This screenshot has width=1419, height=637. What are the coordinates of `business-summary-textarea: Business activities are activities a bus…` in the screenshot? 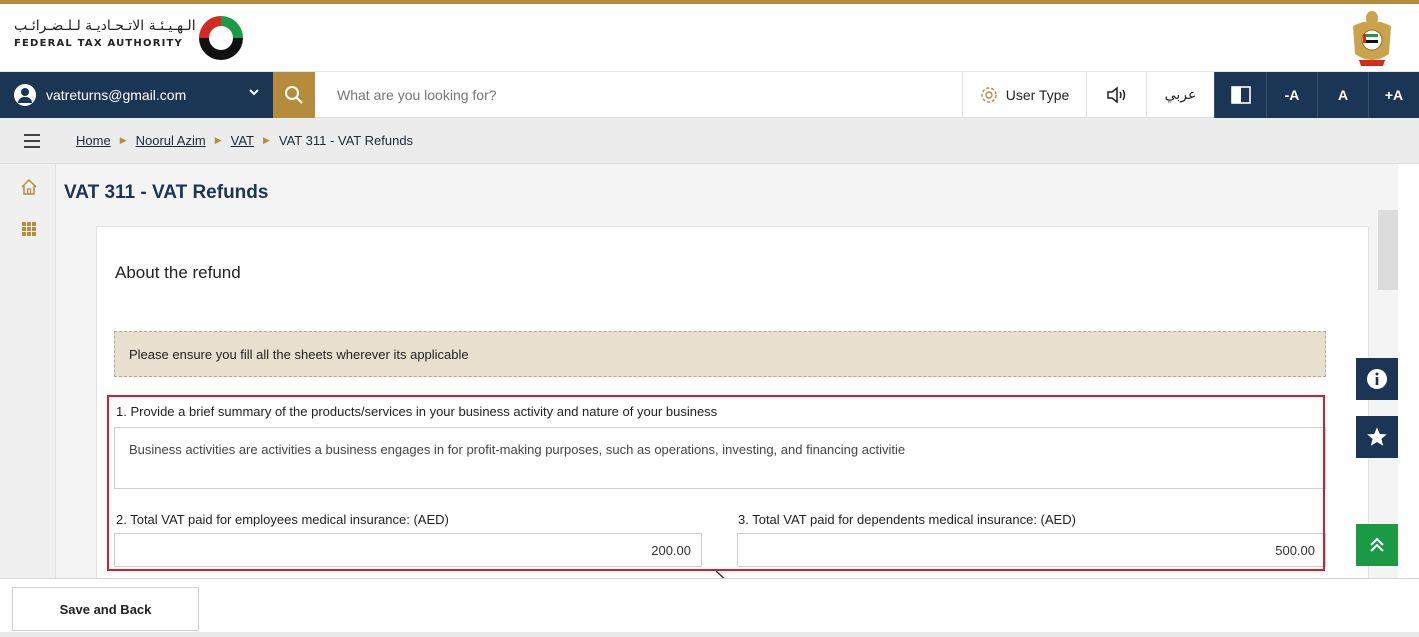 It's located at (720, 458).